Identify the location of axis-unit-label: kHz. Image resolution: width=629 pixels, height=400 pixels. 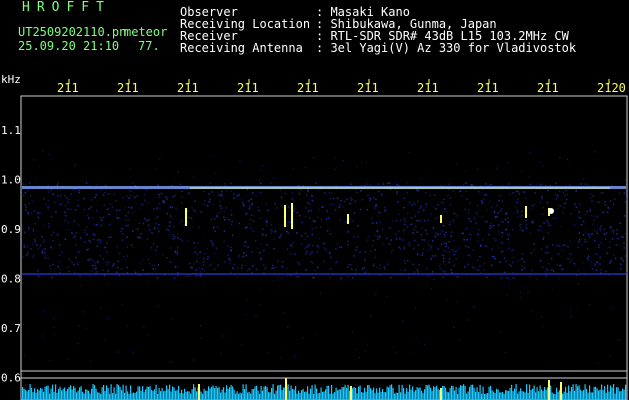
(11, 79).